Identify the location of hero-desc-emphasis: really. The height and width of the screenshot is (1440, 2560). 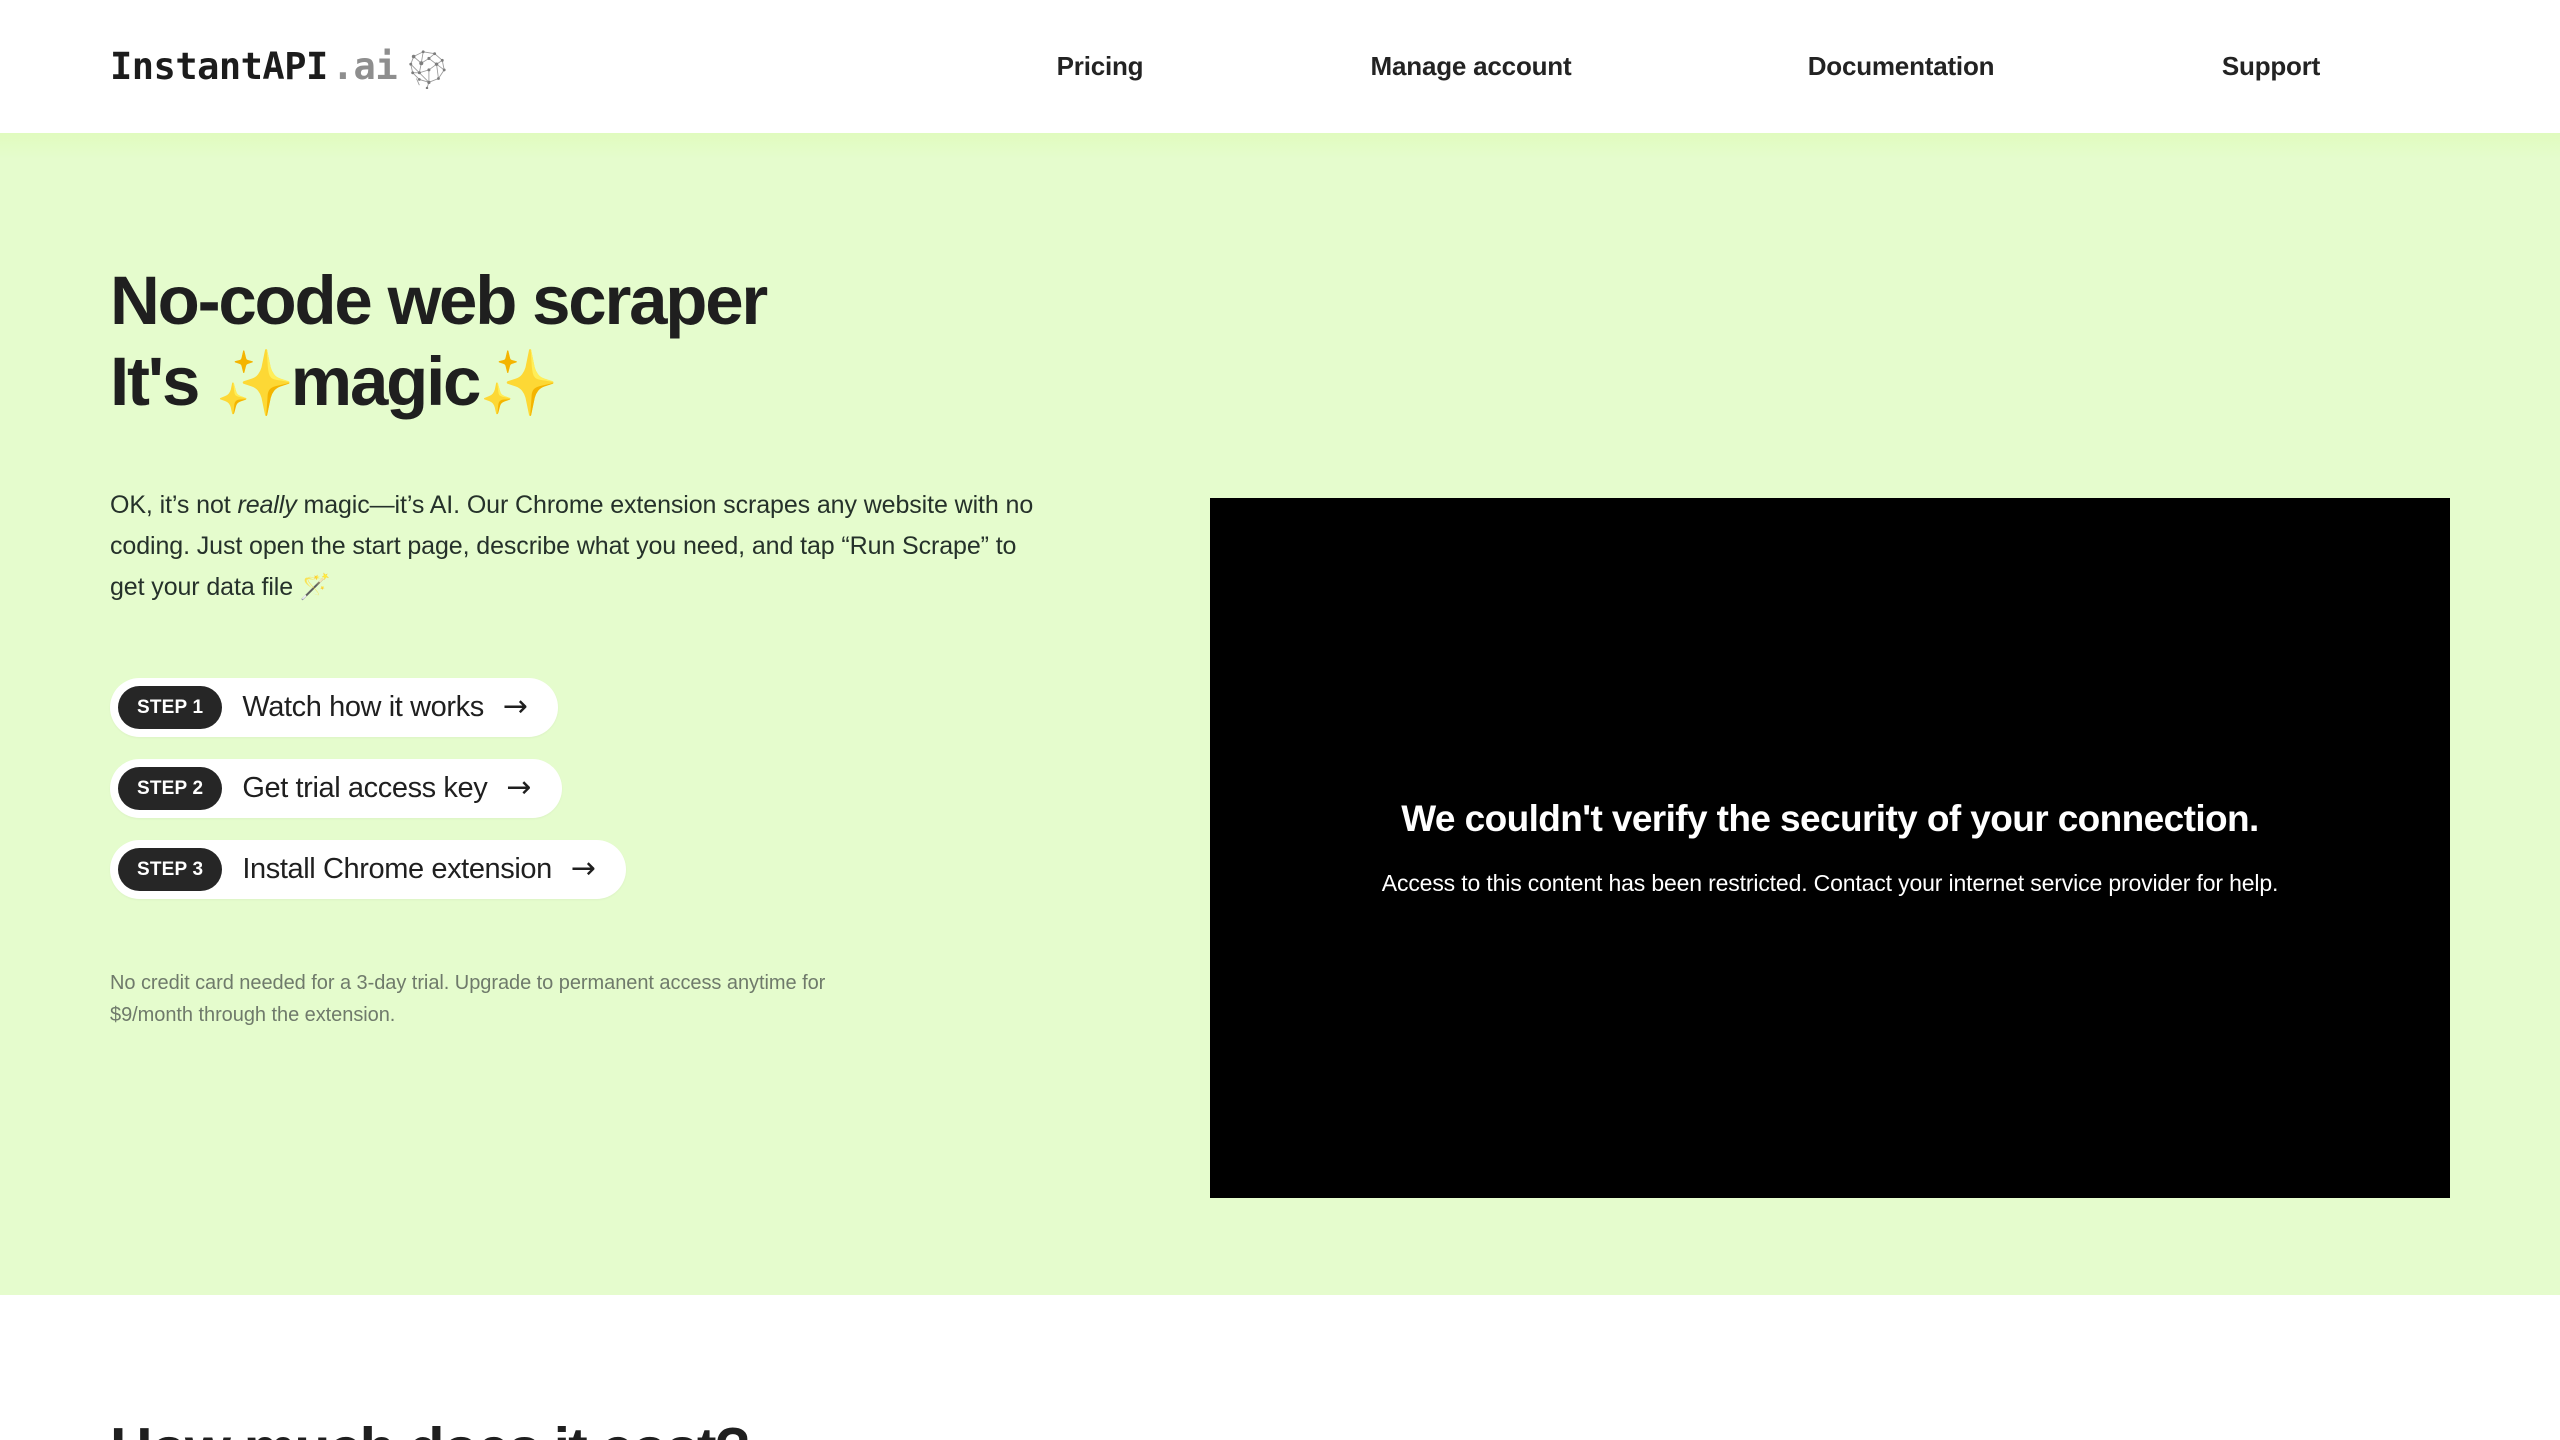
(267, 505).